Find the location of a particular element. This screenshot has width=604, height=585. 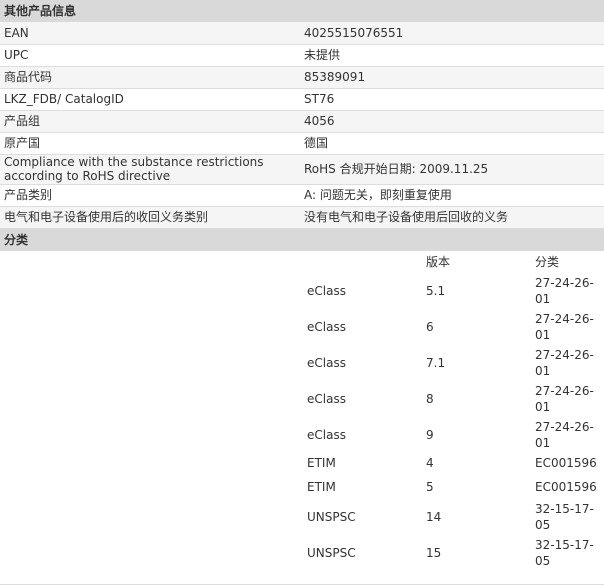

classification-row: eClass 8 27-24-26-01 is located at coordinates (302, 398).